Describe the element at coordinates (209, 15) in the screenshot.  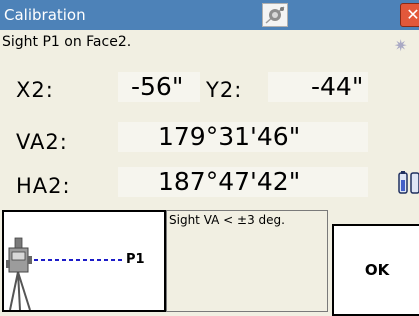
I see `title-bar: Calibration ✕` at that location.